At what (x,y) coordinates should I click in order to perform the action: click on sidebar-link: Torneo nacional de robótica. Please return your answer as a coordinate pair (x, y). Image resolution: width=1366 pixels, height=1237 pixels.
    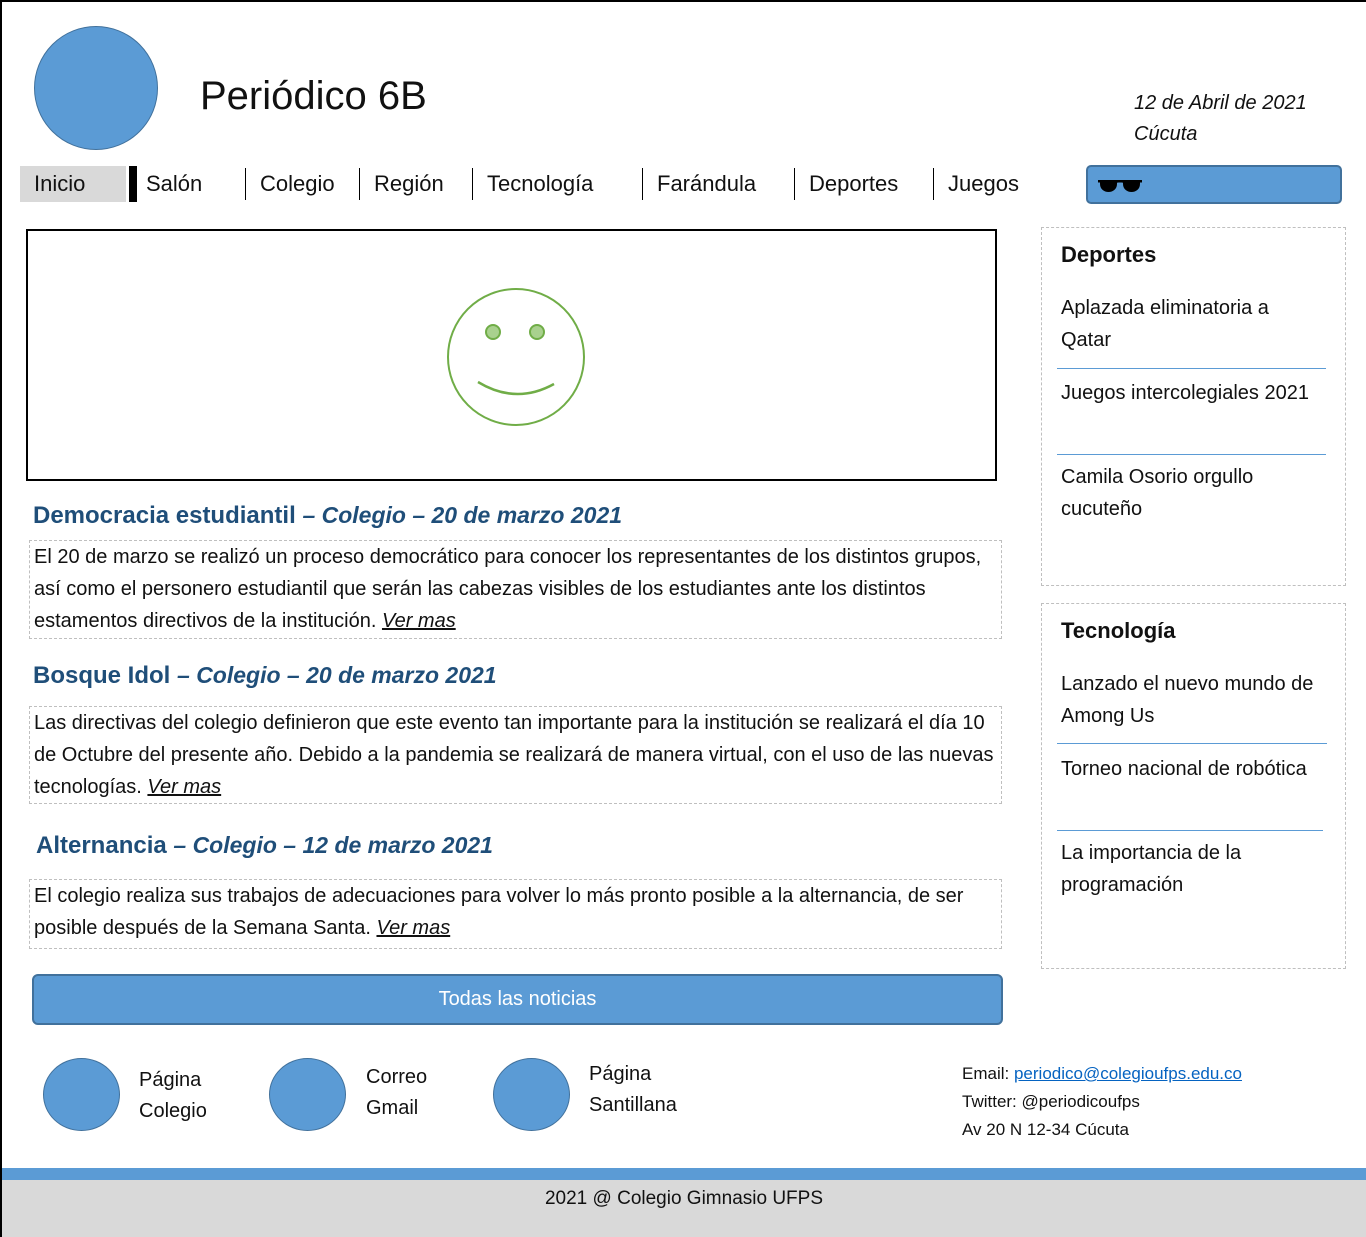
    Looking at the image, I should click on (1191, 769).